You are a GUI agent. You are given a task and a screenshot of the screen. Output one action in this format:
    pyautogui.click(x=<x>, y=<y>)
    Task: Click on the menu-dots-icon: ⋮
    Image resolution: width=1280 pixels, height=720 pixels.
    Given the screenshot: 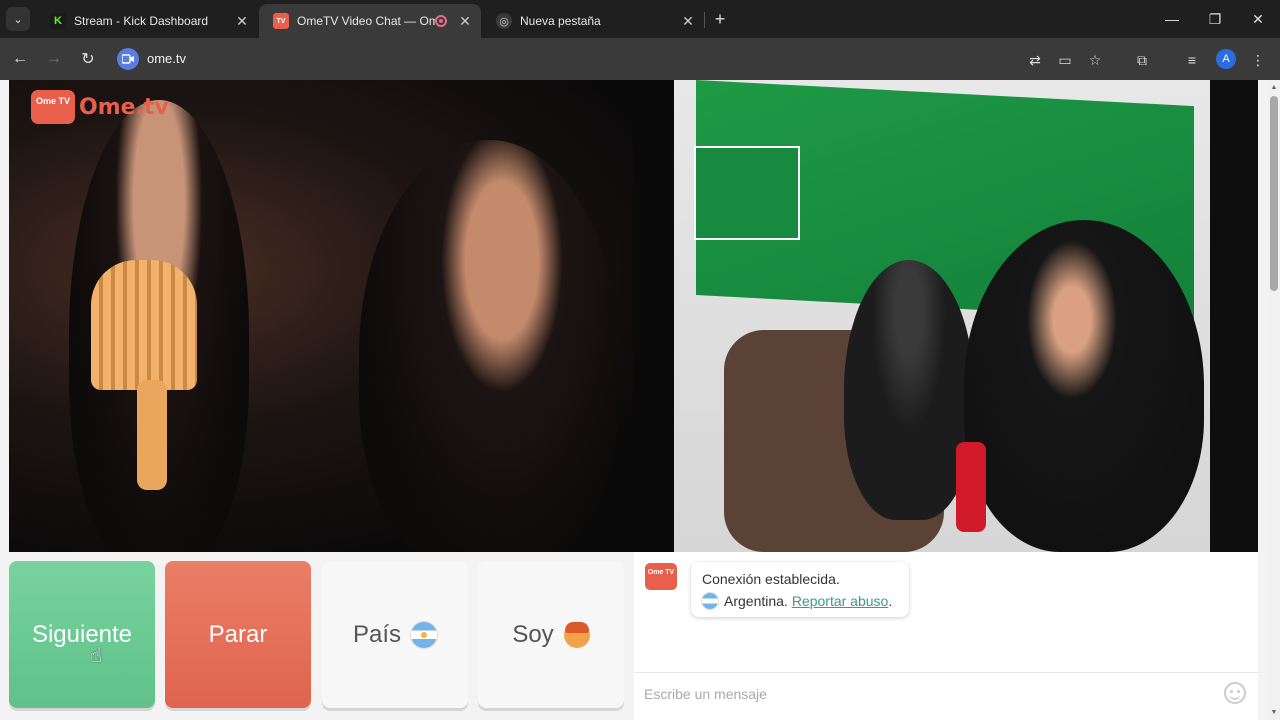 What is the action you would take?
    pyautogui.click(x=1258, y=60)
    